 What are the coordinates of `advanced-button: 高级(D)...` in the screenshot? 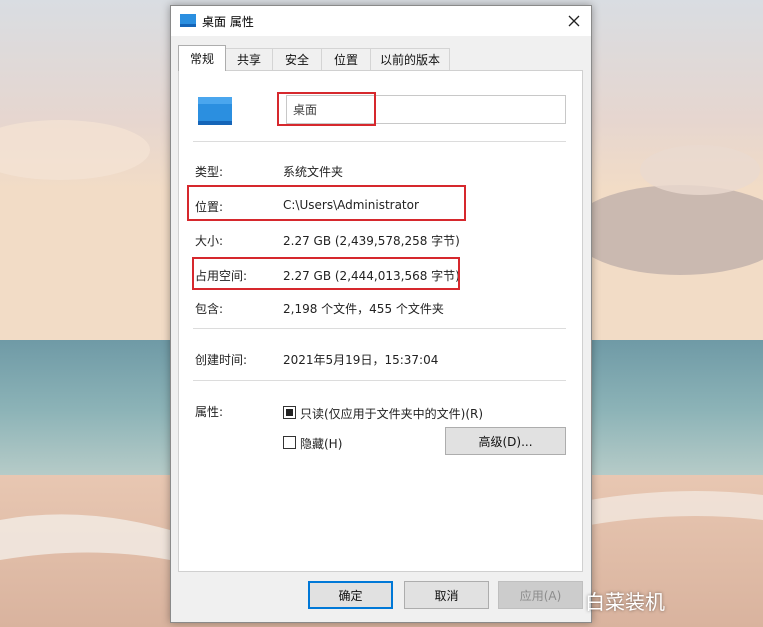 It's located at (505, 441).